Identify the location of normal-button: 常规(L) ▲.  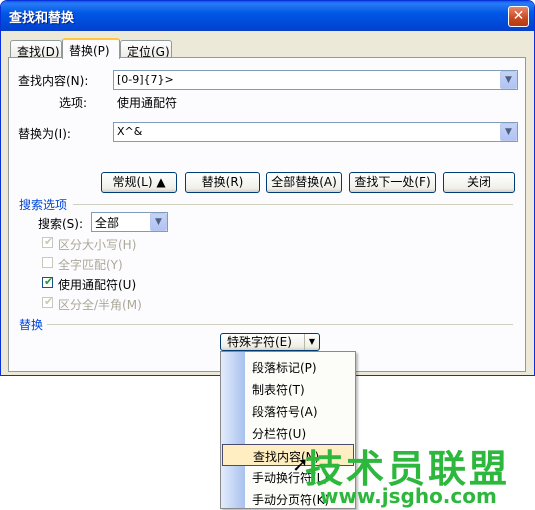
(139, 182).